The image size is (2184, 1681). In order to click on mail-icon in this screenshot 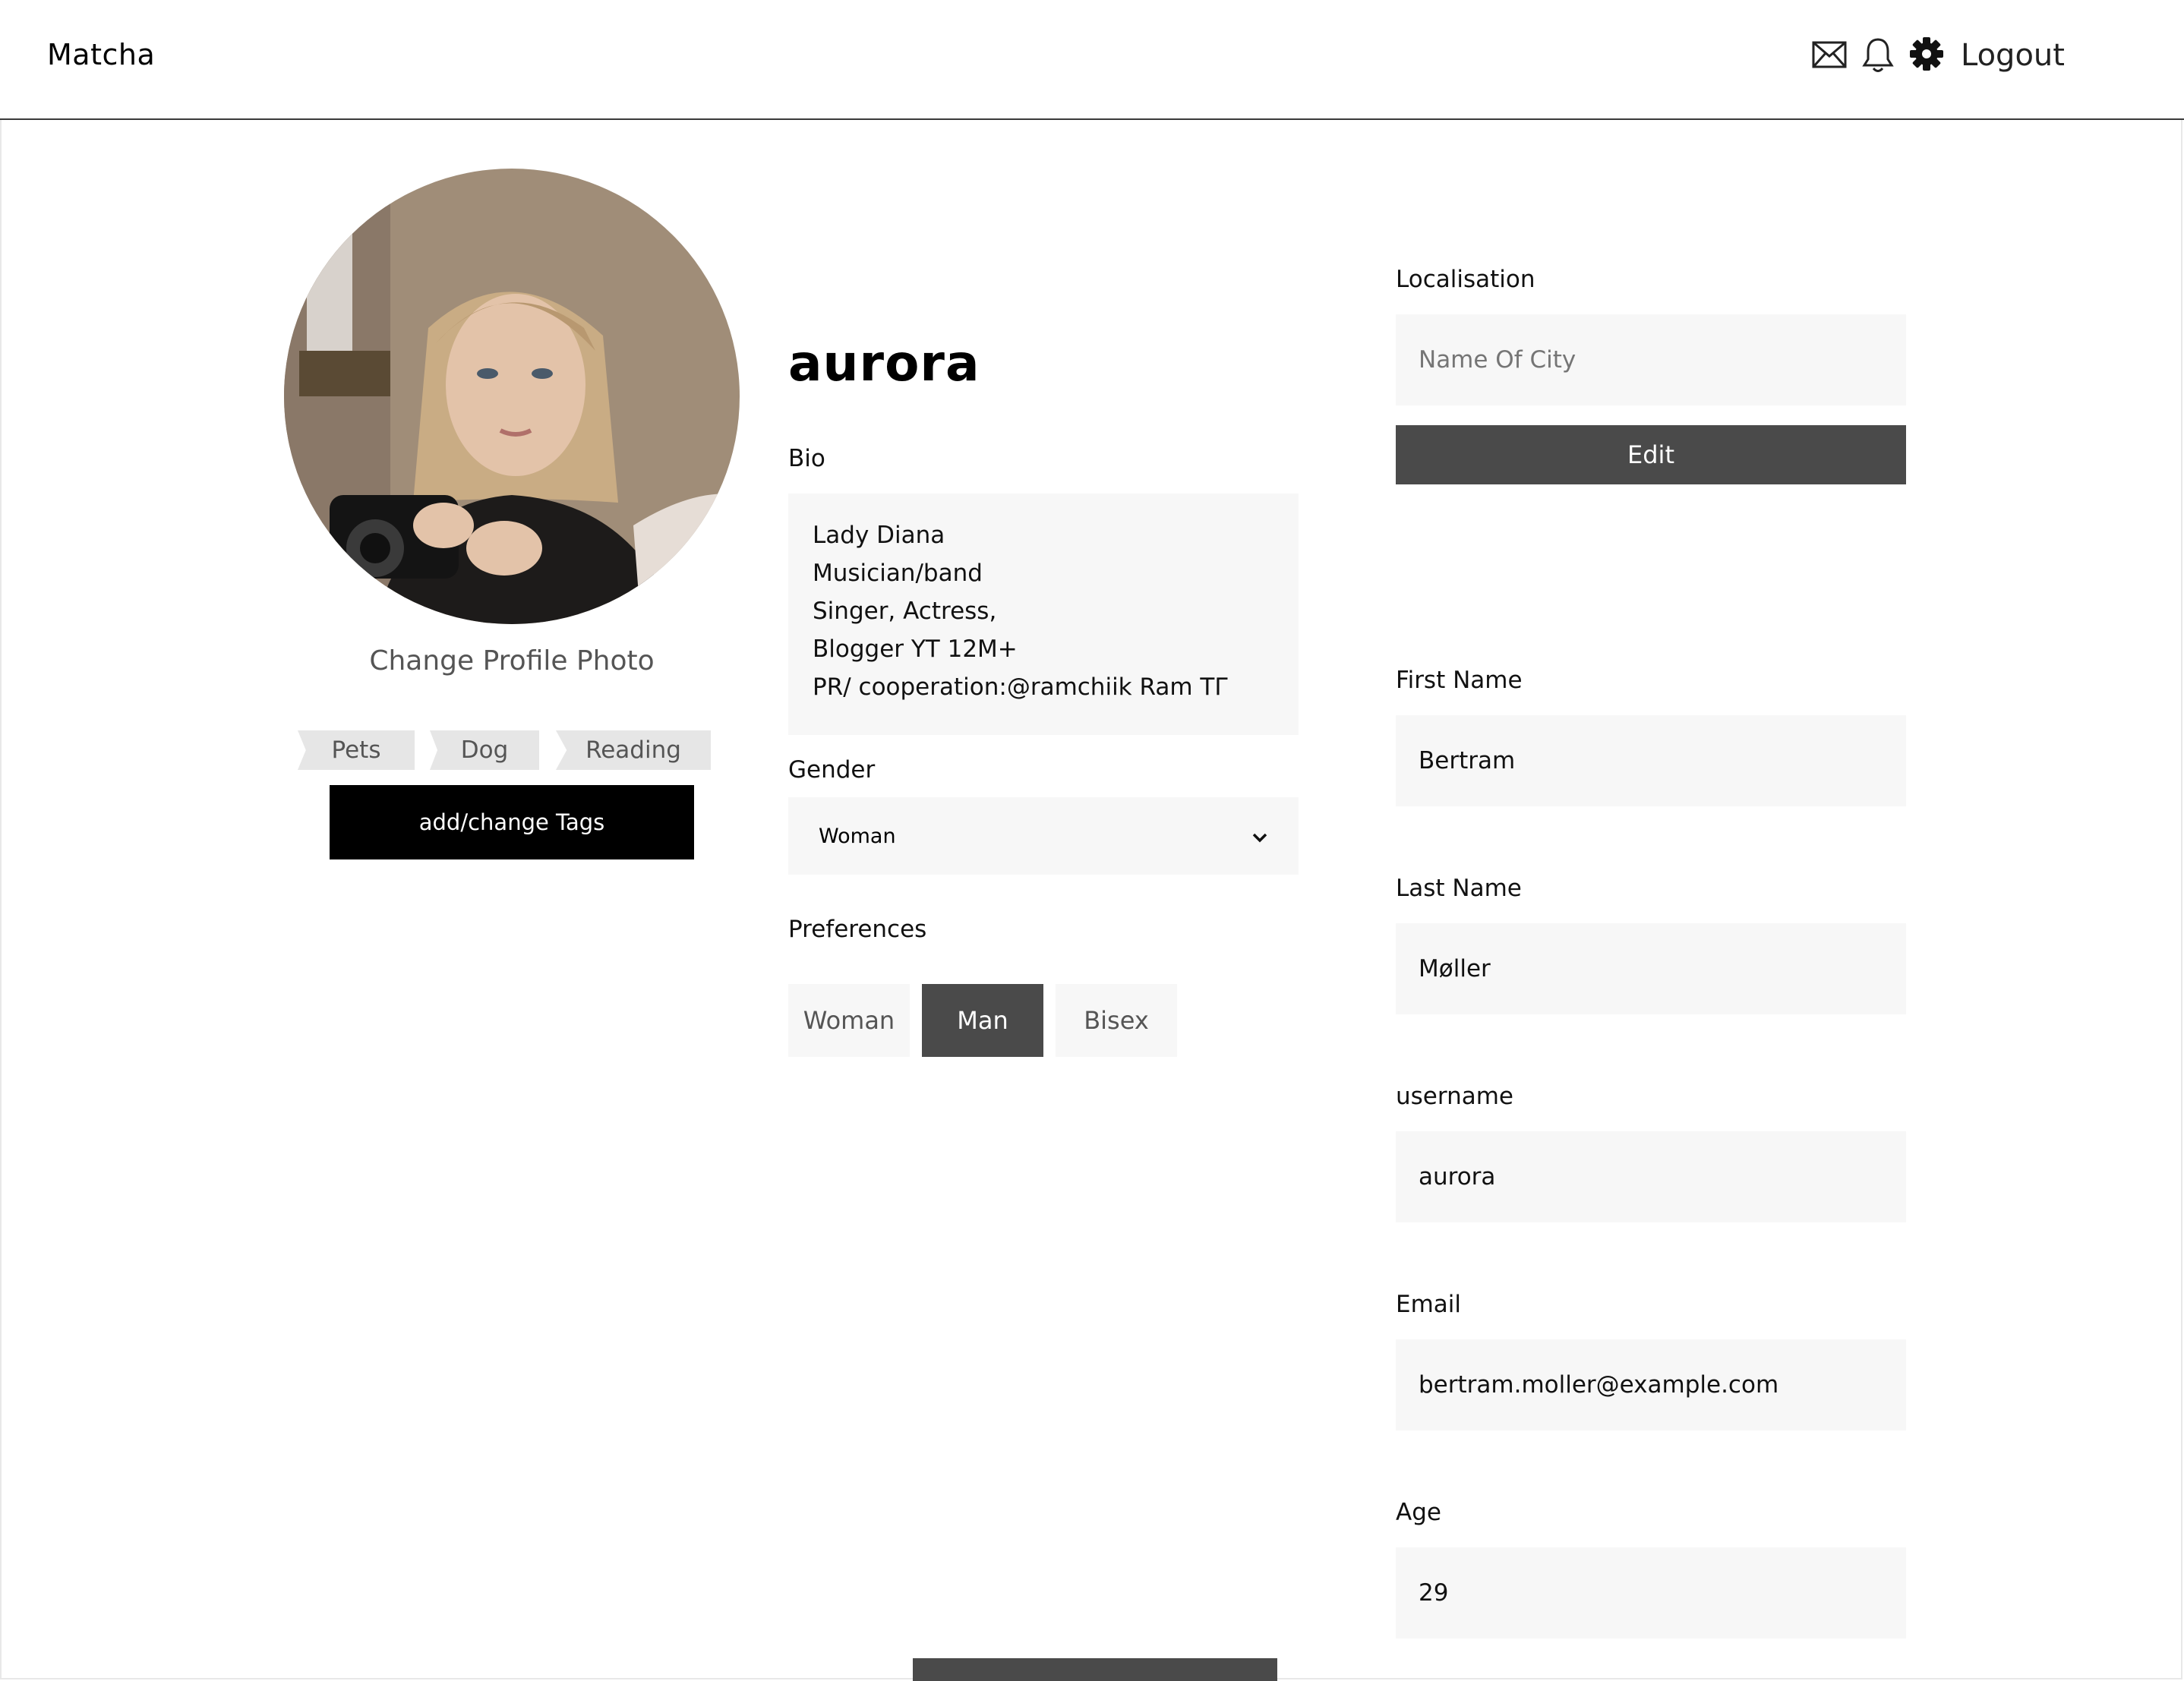, I will do `click(1829, 57)`.